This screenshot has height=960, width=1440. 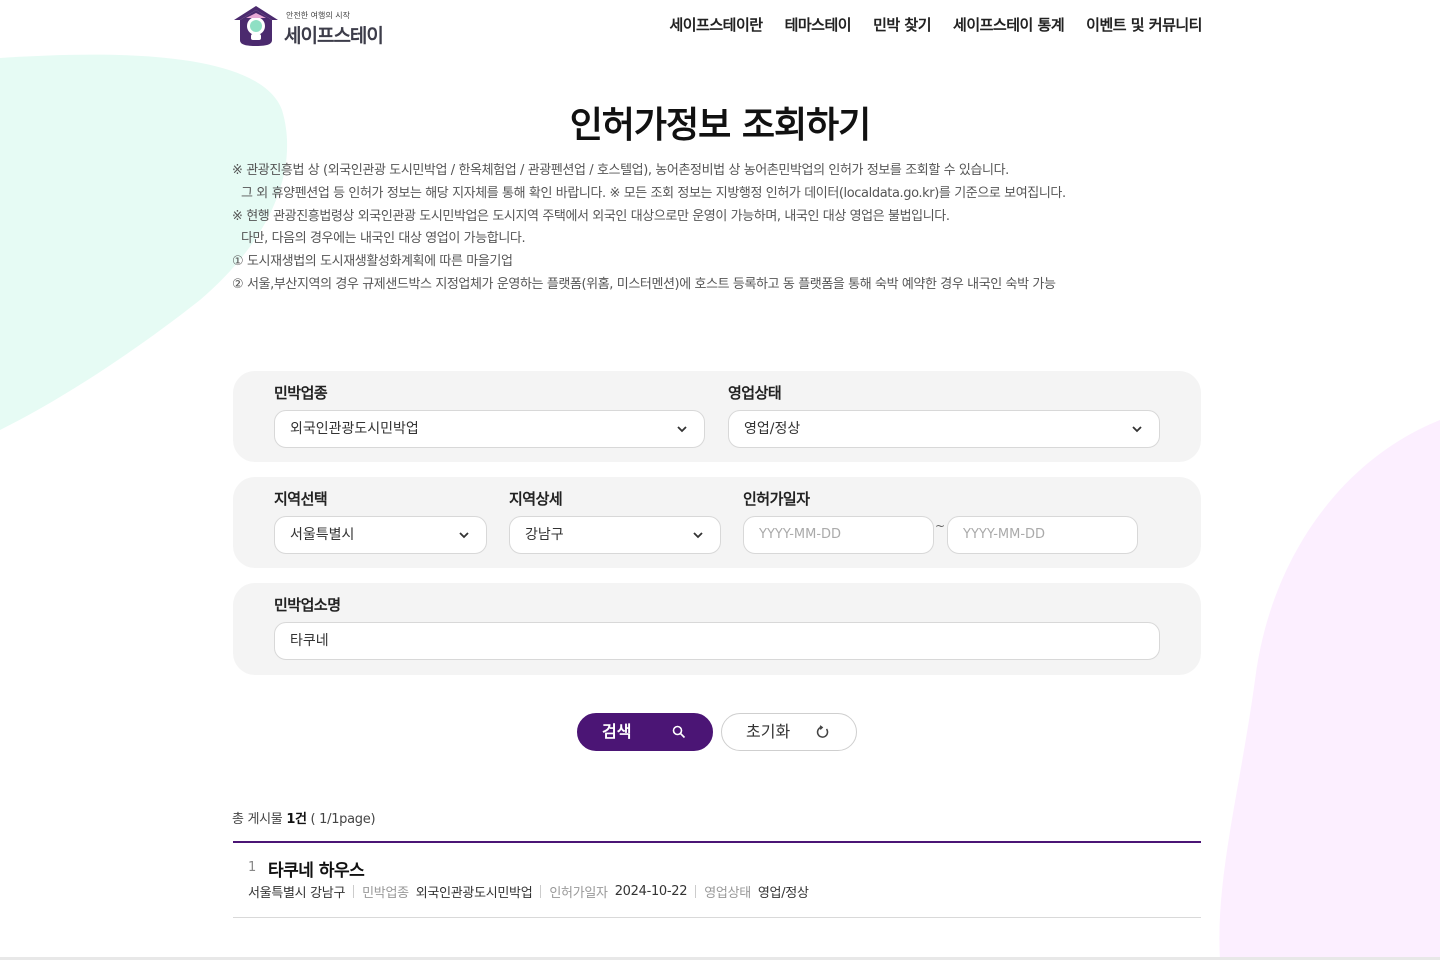 What do you see at coordinates (301, 499) in the screenshot?
I see `region-label: 지역선택` at bounding box center [301, 499].